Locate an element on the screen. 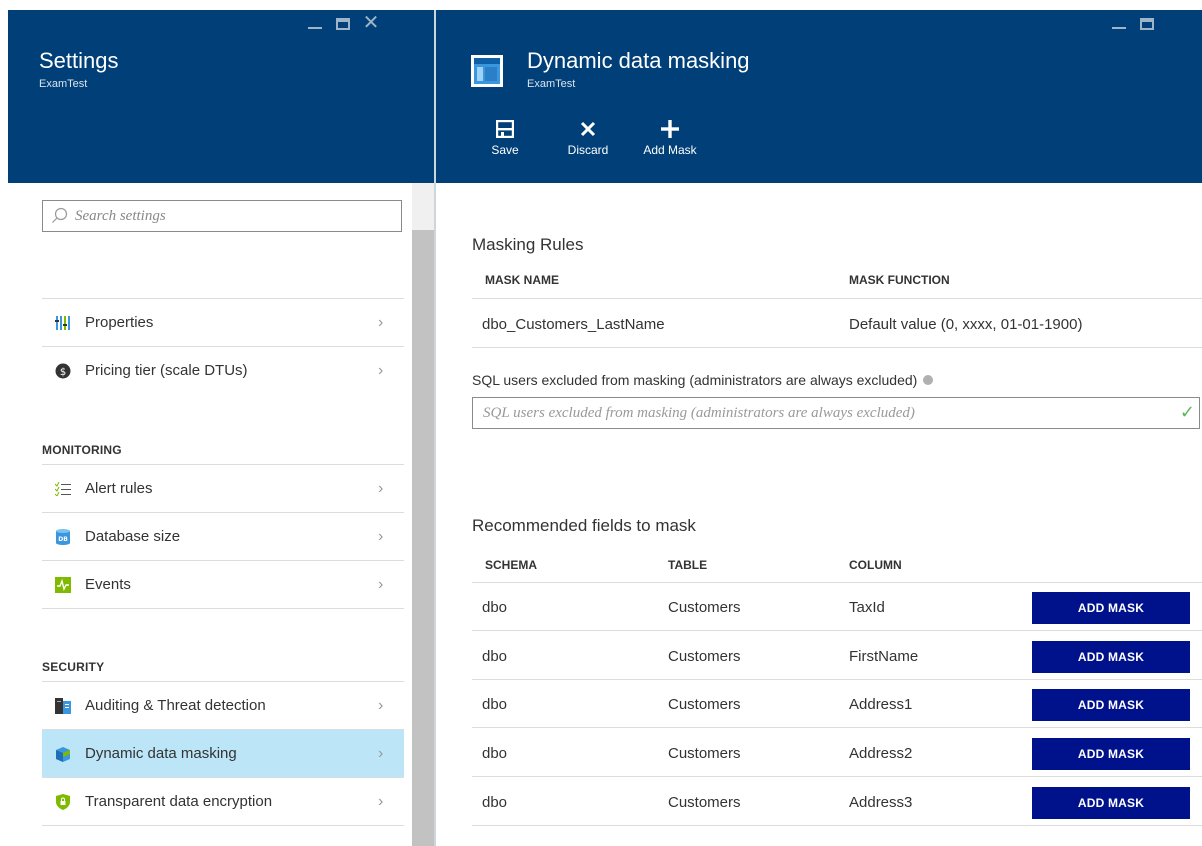 Image resolution: width=1202 pixels, height=846 pixels. valid-check-icon: ✓ is located at coordinates (1187, 412).